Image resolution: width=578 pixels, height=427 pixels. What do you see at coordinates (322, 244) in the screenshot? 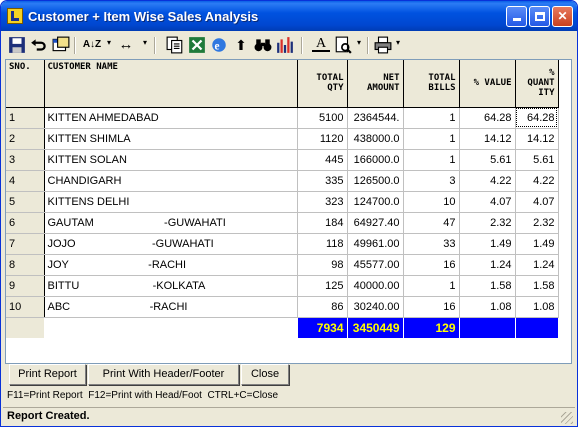
I see `total-qty: 118` at bounding box center [322, 244].